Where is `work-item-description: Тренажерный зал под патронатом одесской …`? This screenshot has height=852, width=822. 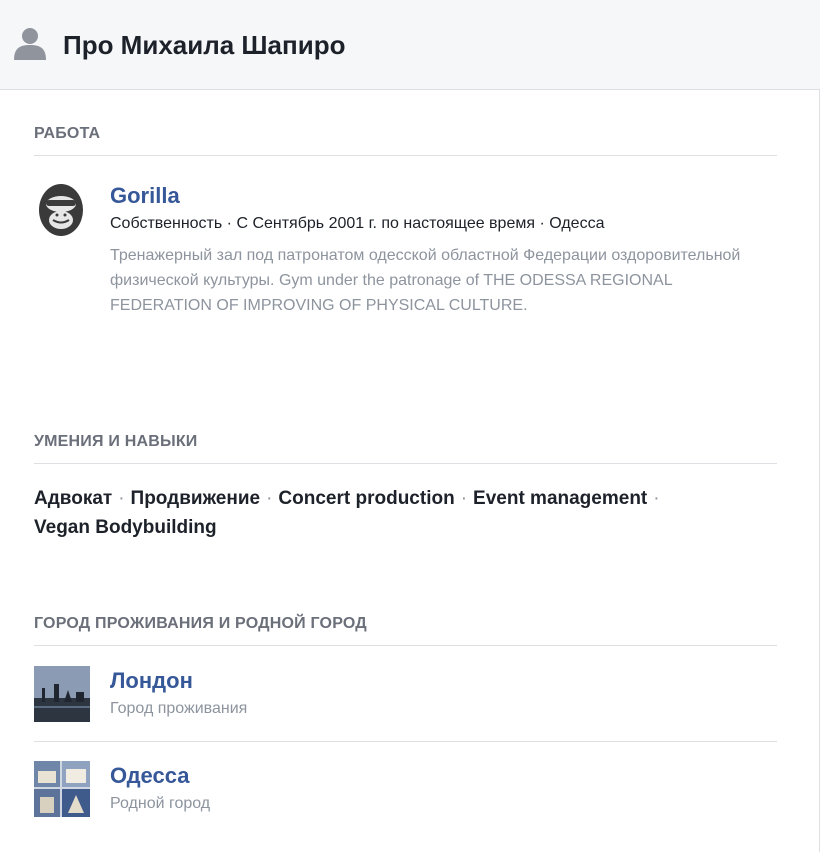 work-item-description: Тренажерный зал под патронатом одесской … is located at coordinates (425, 280).